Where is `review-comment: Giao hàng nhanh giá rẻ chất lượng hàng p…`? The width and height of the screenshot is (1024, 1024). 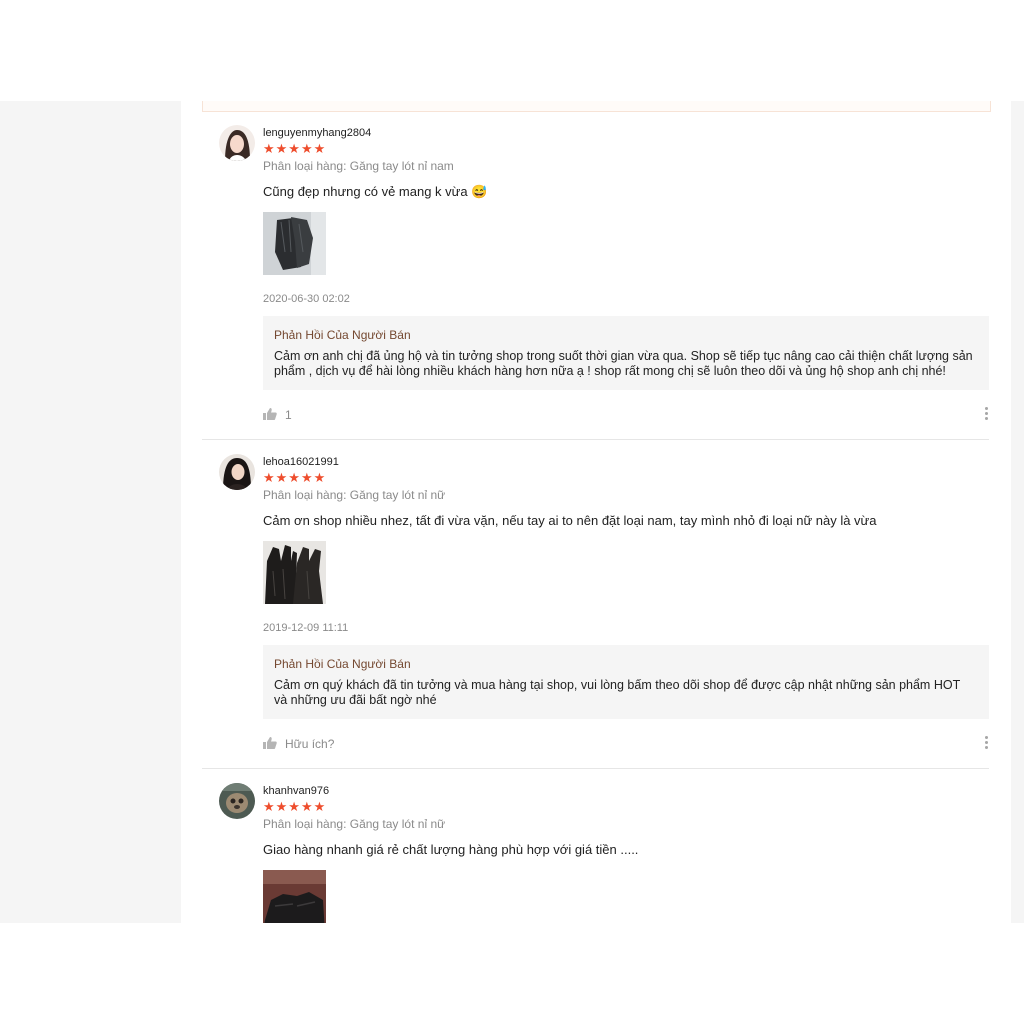 review-comment: Giao hàng nhanh giá rẻ chất lượng hàng p… is located at coordinates (451, 849).